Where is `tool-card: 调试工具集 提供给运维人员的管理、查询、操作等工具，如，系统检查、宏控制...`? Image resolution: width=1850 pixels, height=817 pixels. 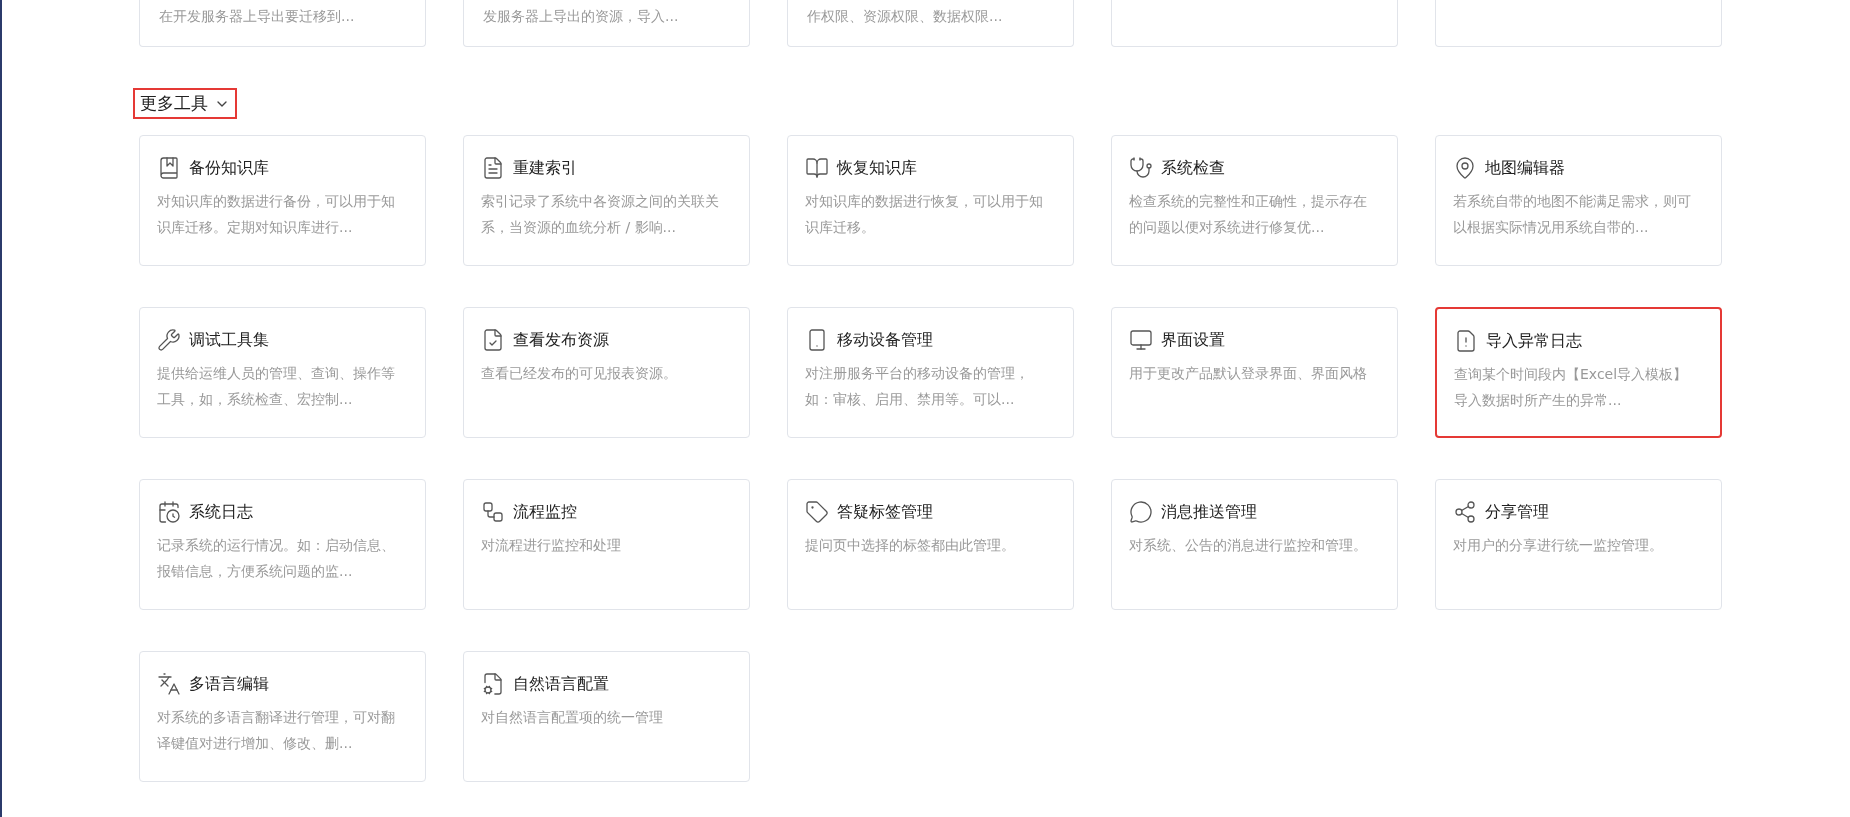 tool-card: 调试工具集 提供给运维人员的管理、查询、操作等工具，如，系统检查、宏控制... is located at coordinates (282, 372).